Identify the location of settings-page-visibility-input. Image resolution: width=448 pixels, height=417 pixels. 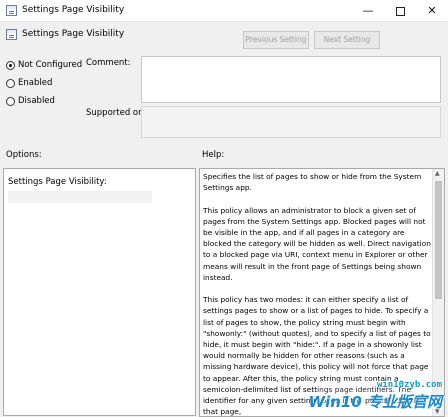
(80, 197).